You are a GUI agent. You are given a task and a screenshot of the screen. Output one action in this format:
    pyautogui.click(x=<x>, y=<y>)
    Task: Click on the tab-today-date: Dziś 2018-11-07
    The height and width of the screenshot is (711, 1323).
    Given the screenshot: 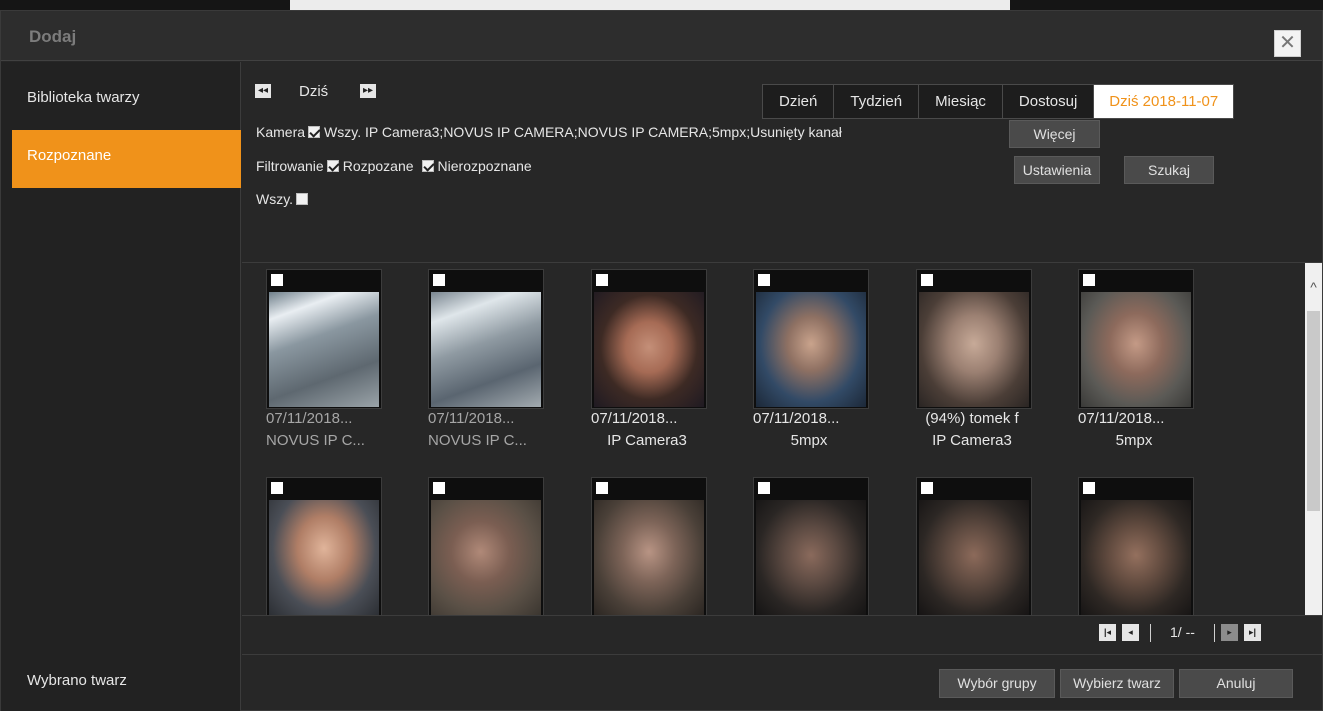 What is the action you would take?
    pyautogui.click(x=1164, y=101)
    